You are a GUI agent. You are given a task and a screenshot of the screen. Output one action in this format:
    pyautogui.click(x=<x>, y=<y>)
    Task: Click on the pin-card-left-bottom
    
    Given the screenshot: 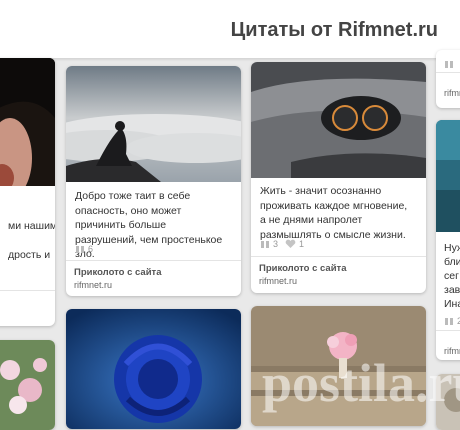 What is the action you would take?
    pyautogui.click(x=27, y=385)
    